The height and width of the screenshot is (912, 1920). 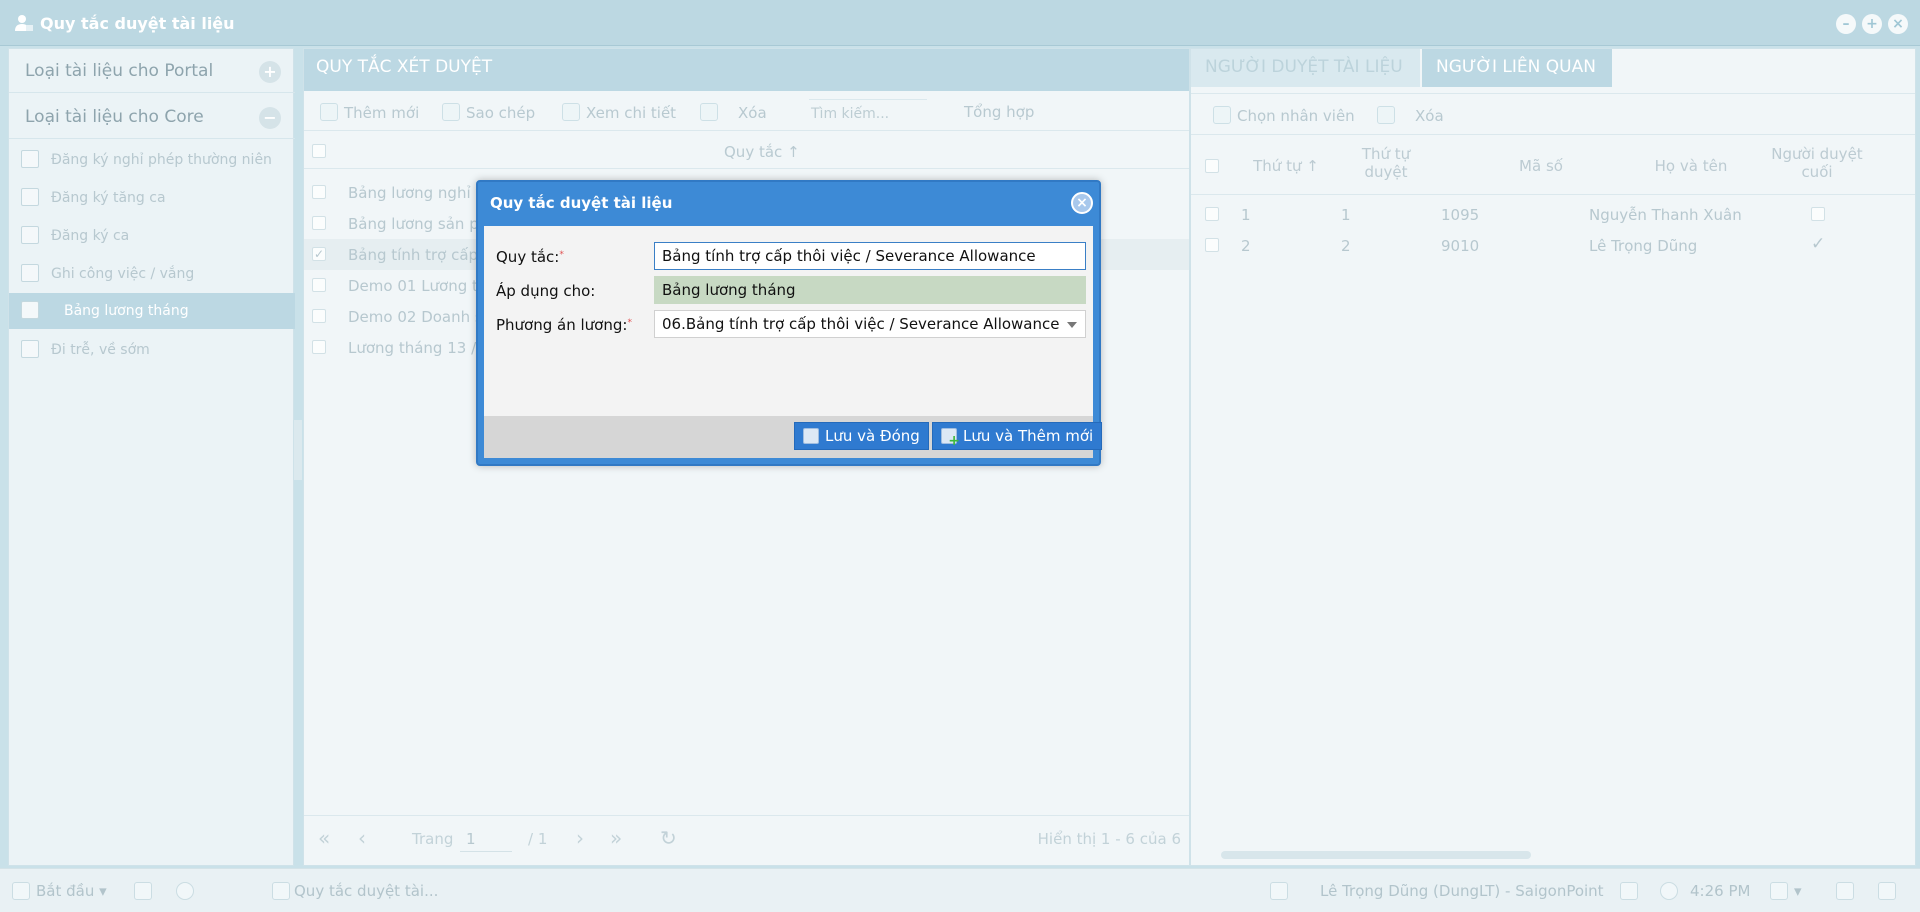 I want to click on refresh-icon: ↻, so click(x=668, y=838).